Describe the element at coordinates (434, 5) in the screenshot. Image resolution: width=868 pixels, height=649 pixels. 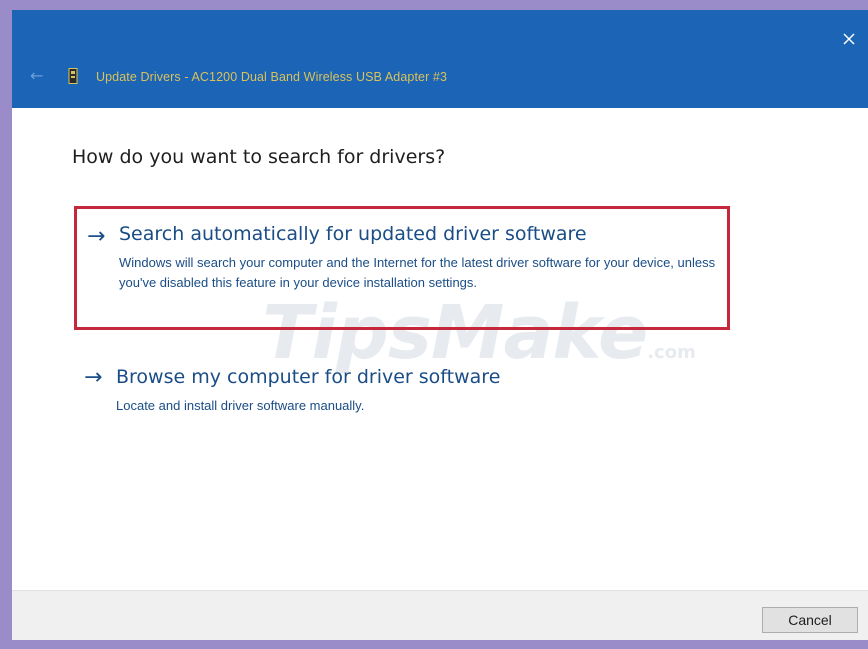
I see `frame-top-border` at that location.